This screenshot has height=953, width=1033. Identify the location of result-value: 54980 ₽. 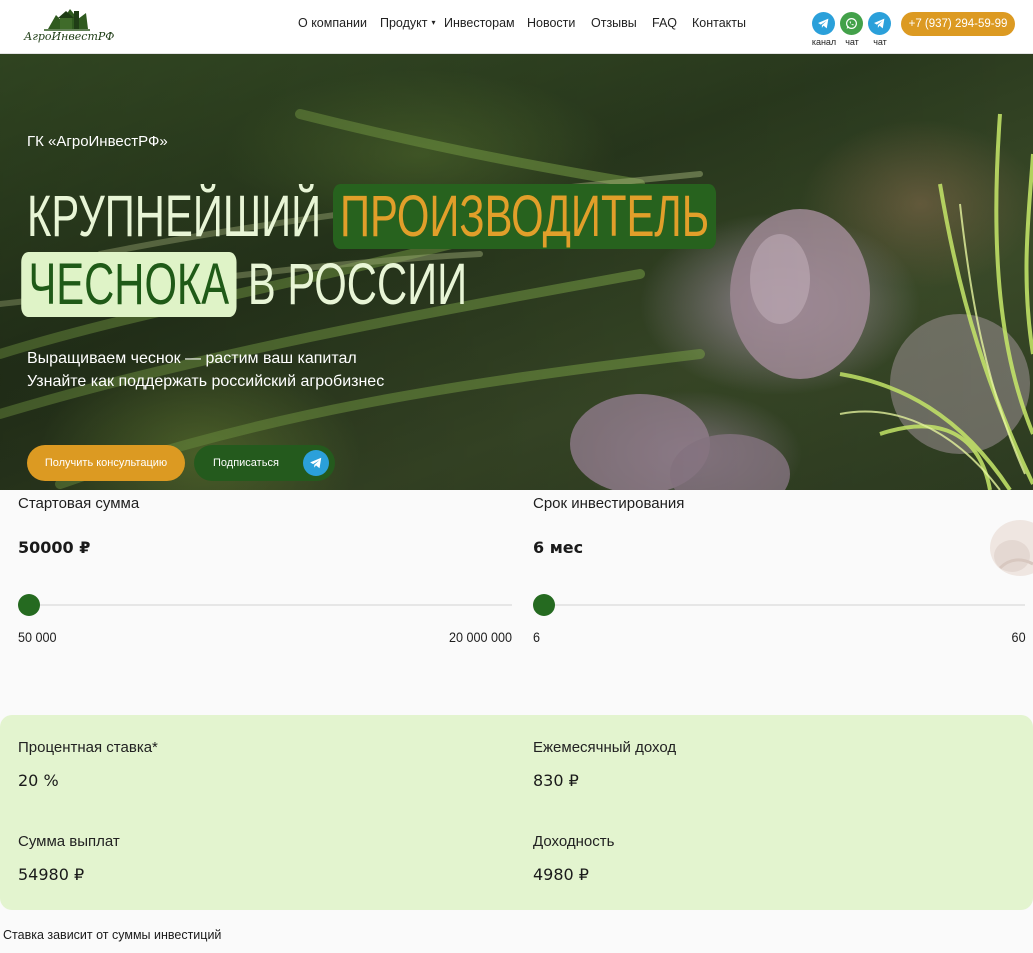
(51, 874).